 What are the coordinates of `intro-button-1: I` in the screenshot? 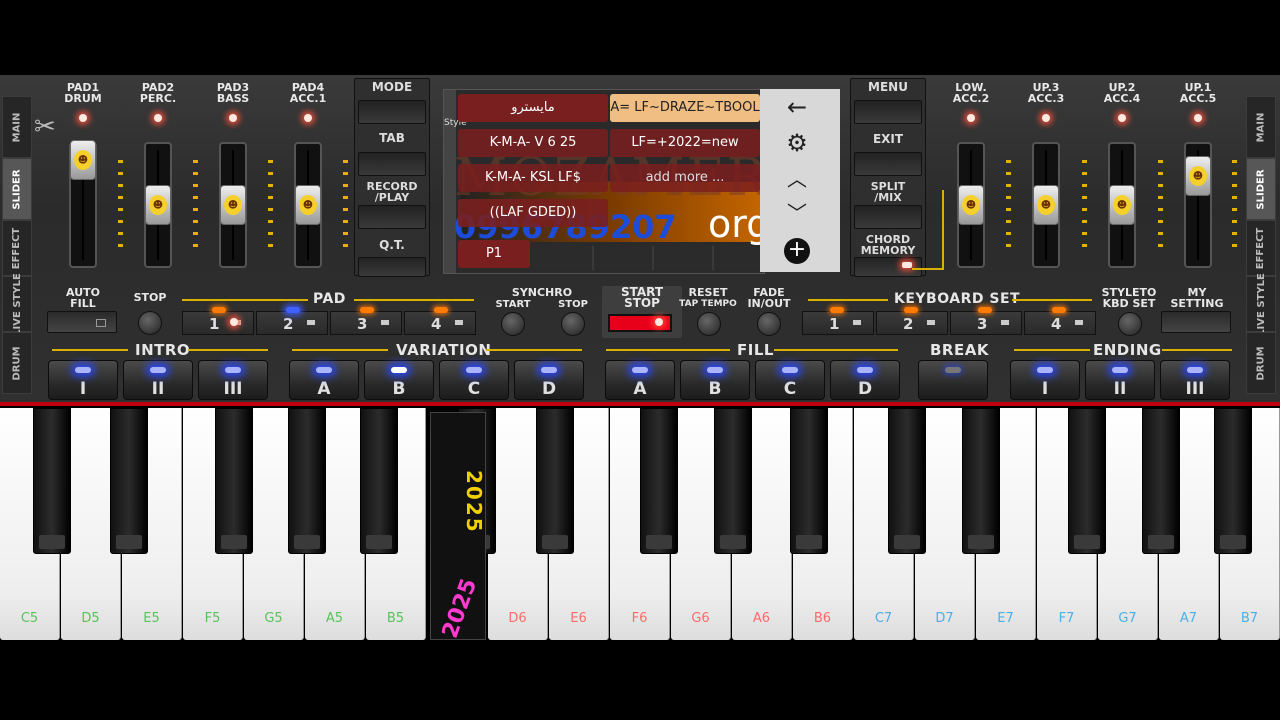 It's located at (83, 380).